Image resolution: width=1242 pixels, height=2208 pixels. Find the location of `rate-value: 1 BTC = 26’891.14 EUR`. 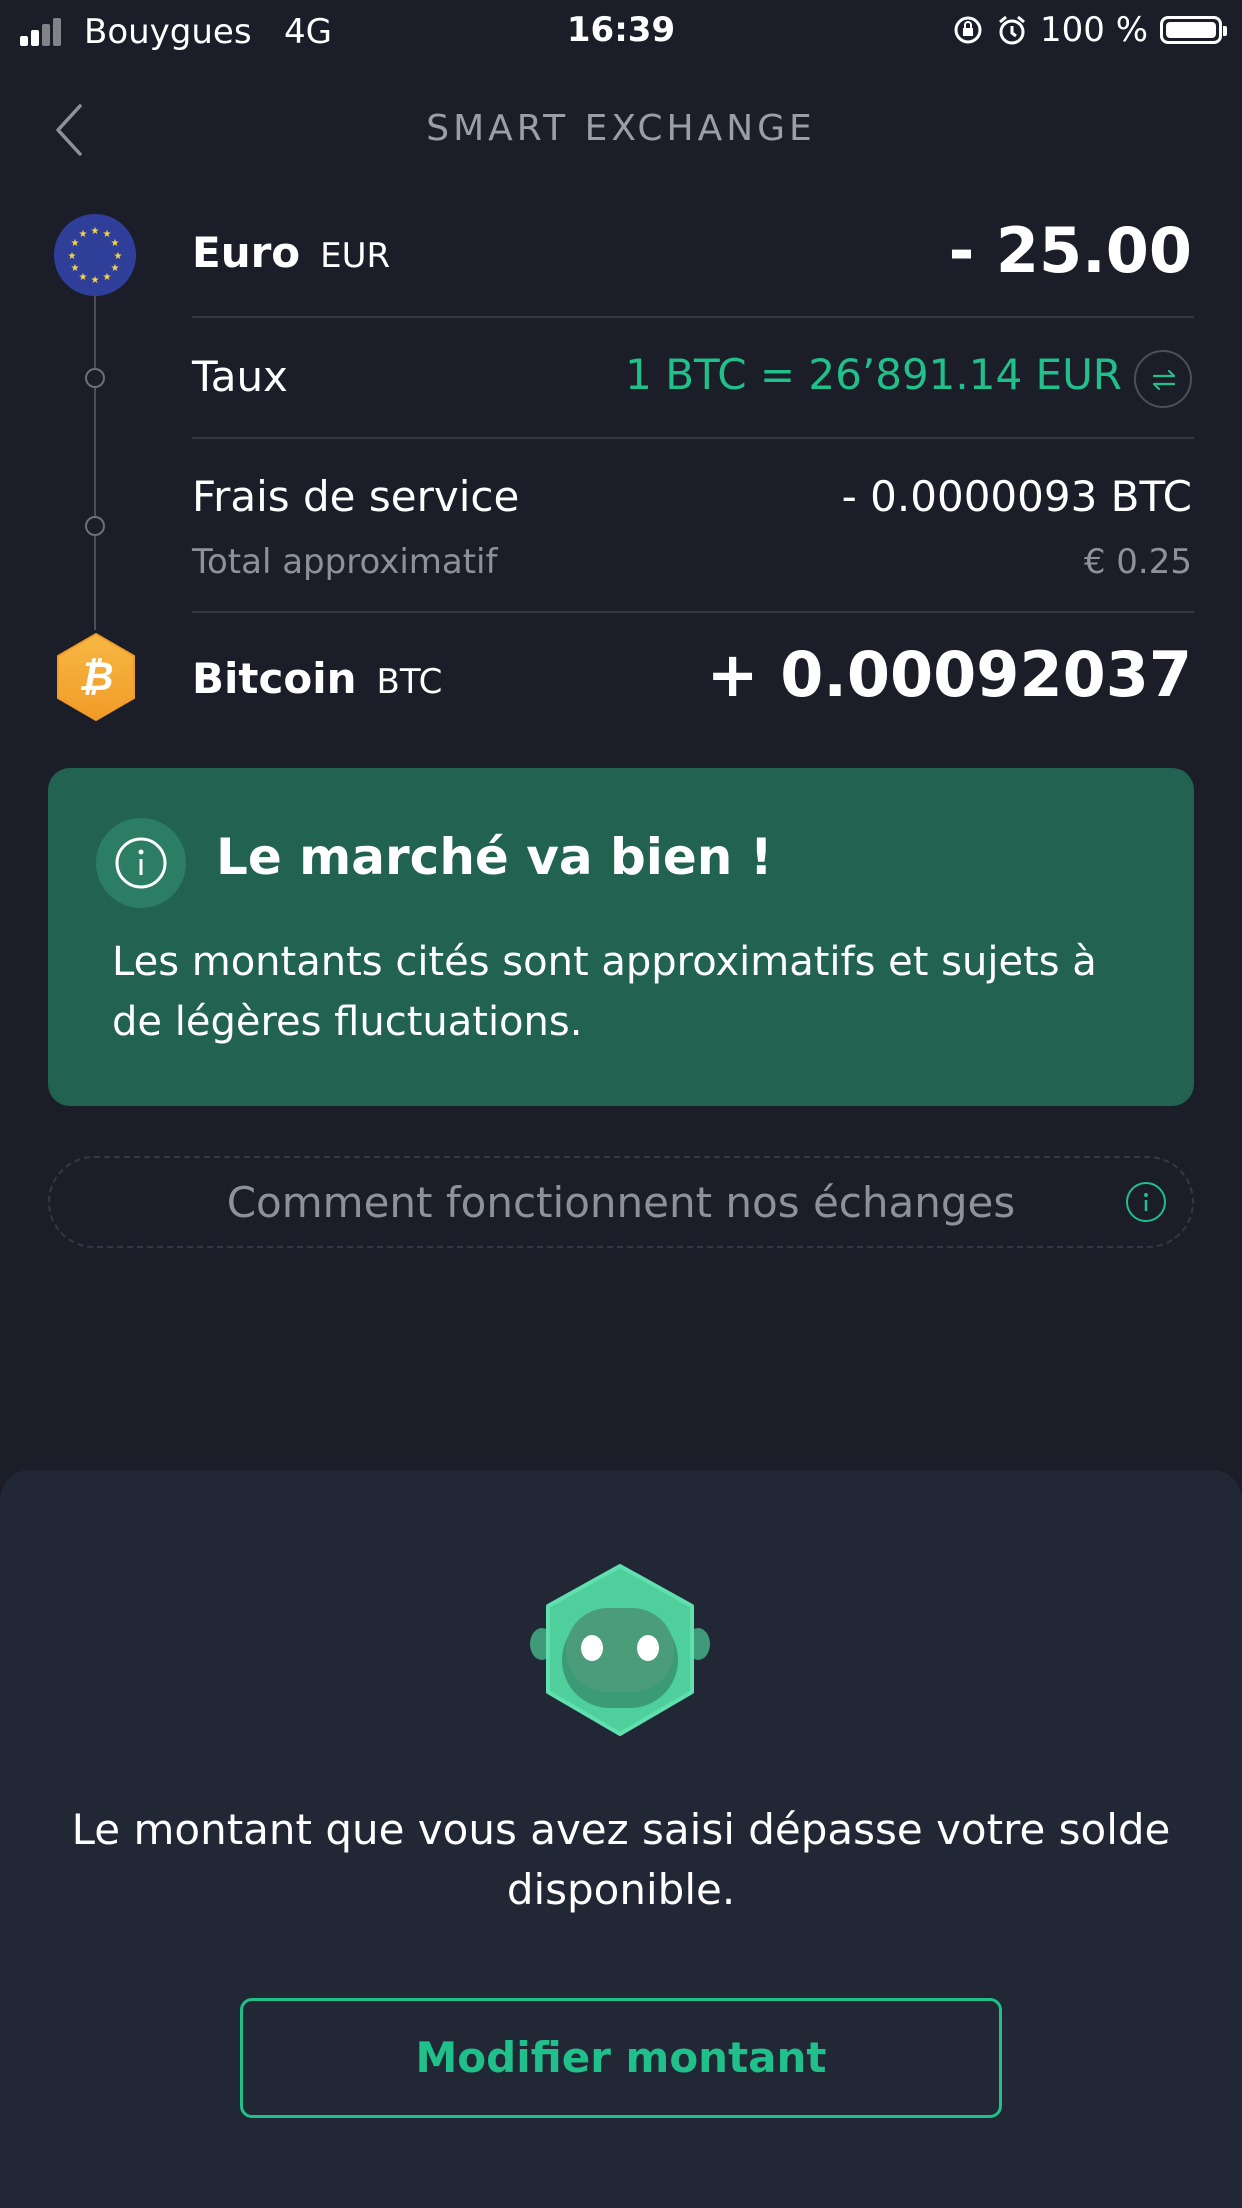

rate-value: 1 BTC = 26’891.14 EUR is located at coordinates (873, 374).